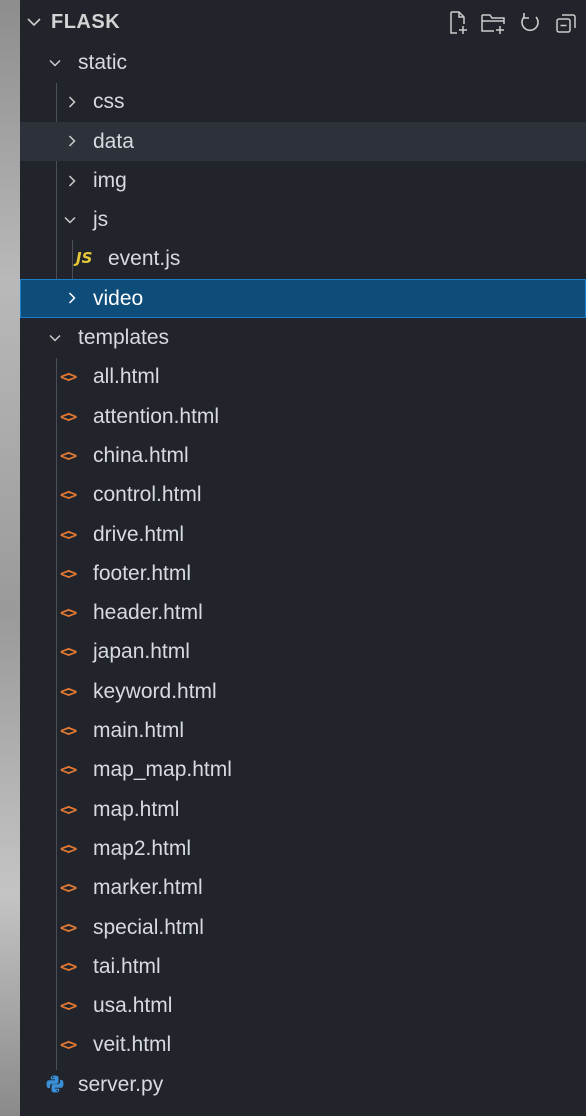  I want to click on tree-folder-static: static, so click(303, 62).